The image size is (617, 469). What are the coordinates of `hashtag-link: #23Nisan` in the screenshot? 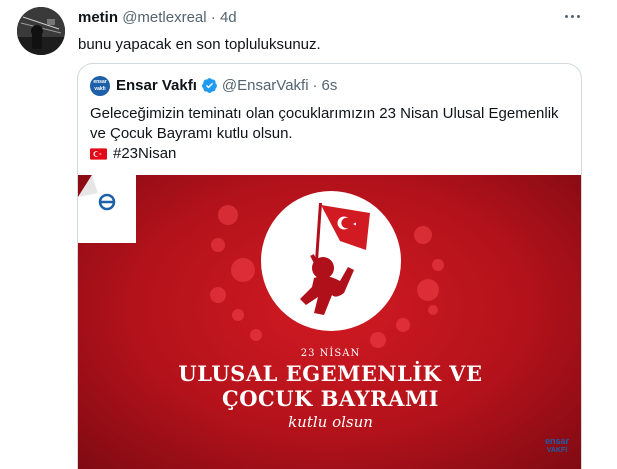 It's located at (144, 154).